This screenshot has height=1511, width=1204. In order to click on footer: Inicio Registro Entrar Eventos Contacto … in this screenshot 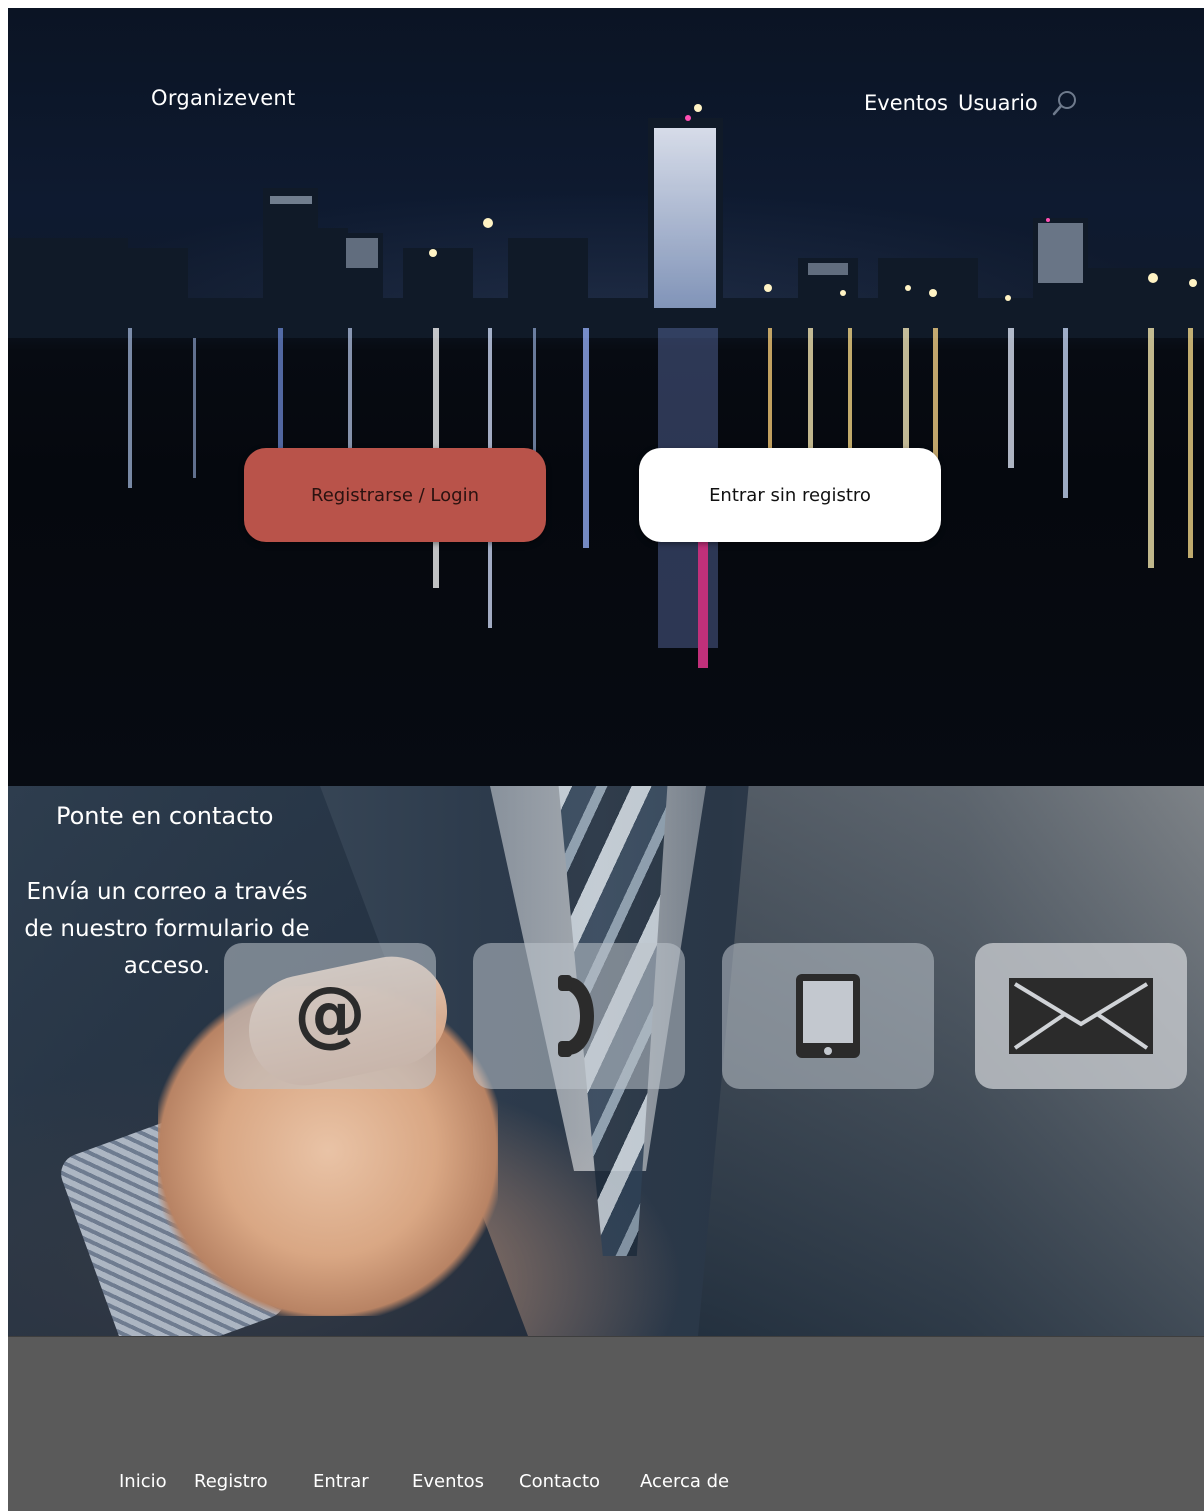, I will do `click(606, 1423)`.